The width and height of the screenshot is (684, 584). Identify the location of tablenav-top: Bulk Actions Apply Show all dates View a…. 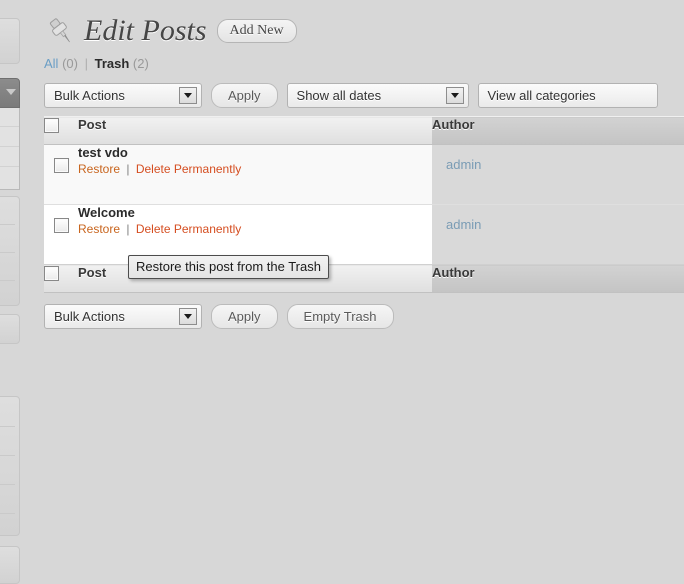
(353, 96).